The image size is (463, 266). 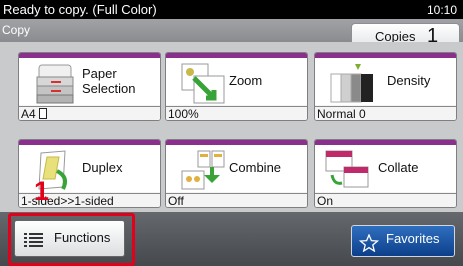 I want to click on favorites-label: Favorites, so click(x=413, y=238).